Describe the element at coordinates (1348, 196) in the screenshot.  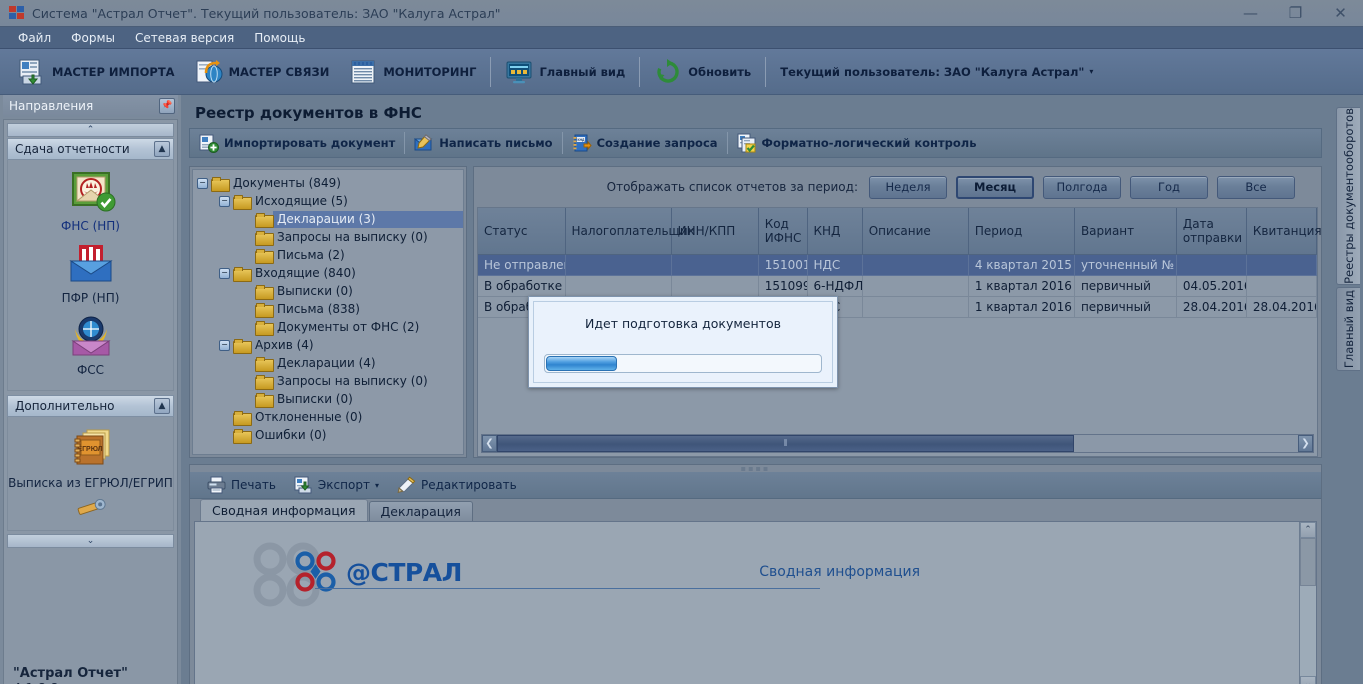
I see `vertical-tab-registries: Реестры документооборотов` at that location.